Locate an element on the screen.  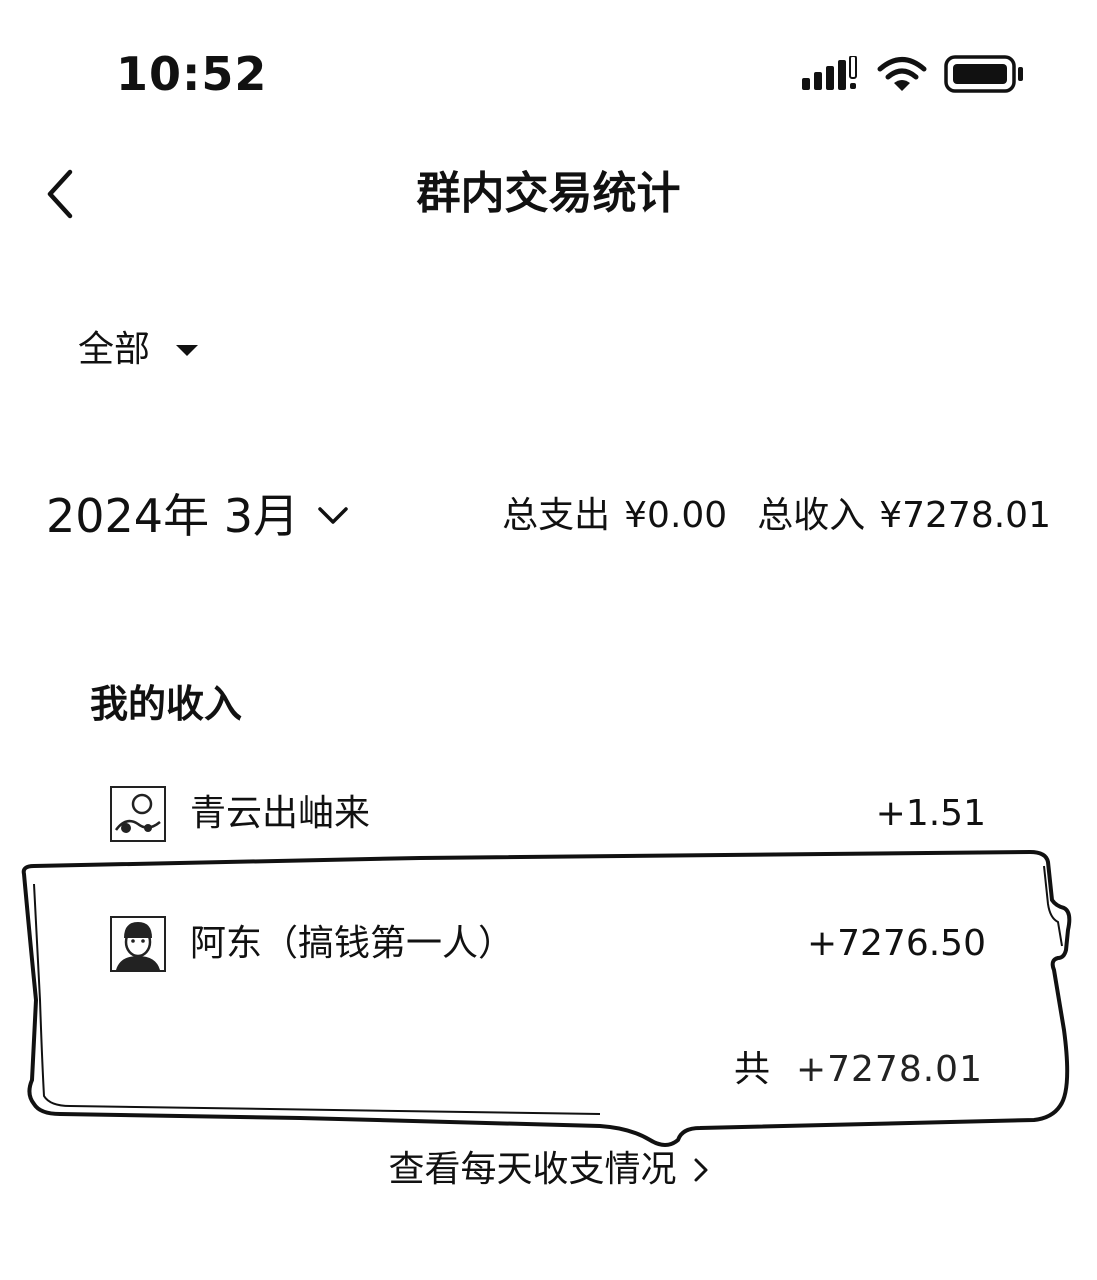
month-label: 2024年 3月 is located at coordinates (172, 516).